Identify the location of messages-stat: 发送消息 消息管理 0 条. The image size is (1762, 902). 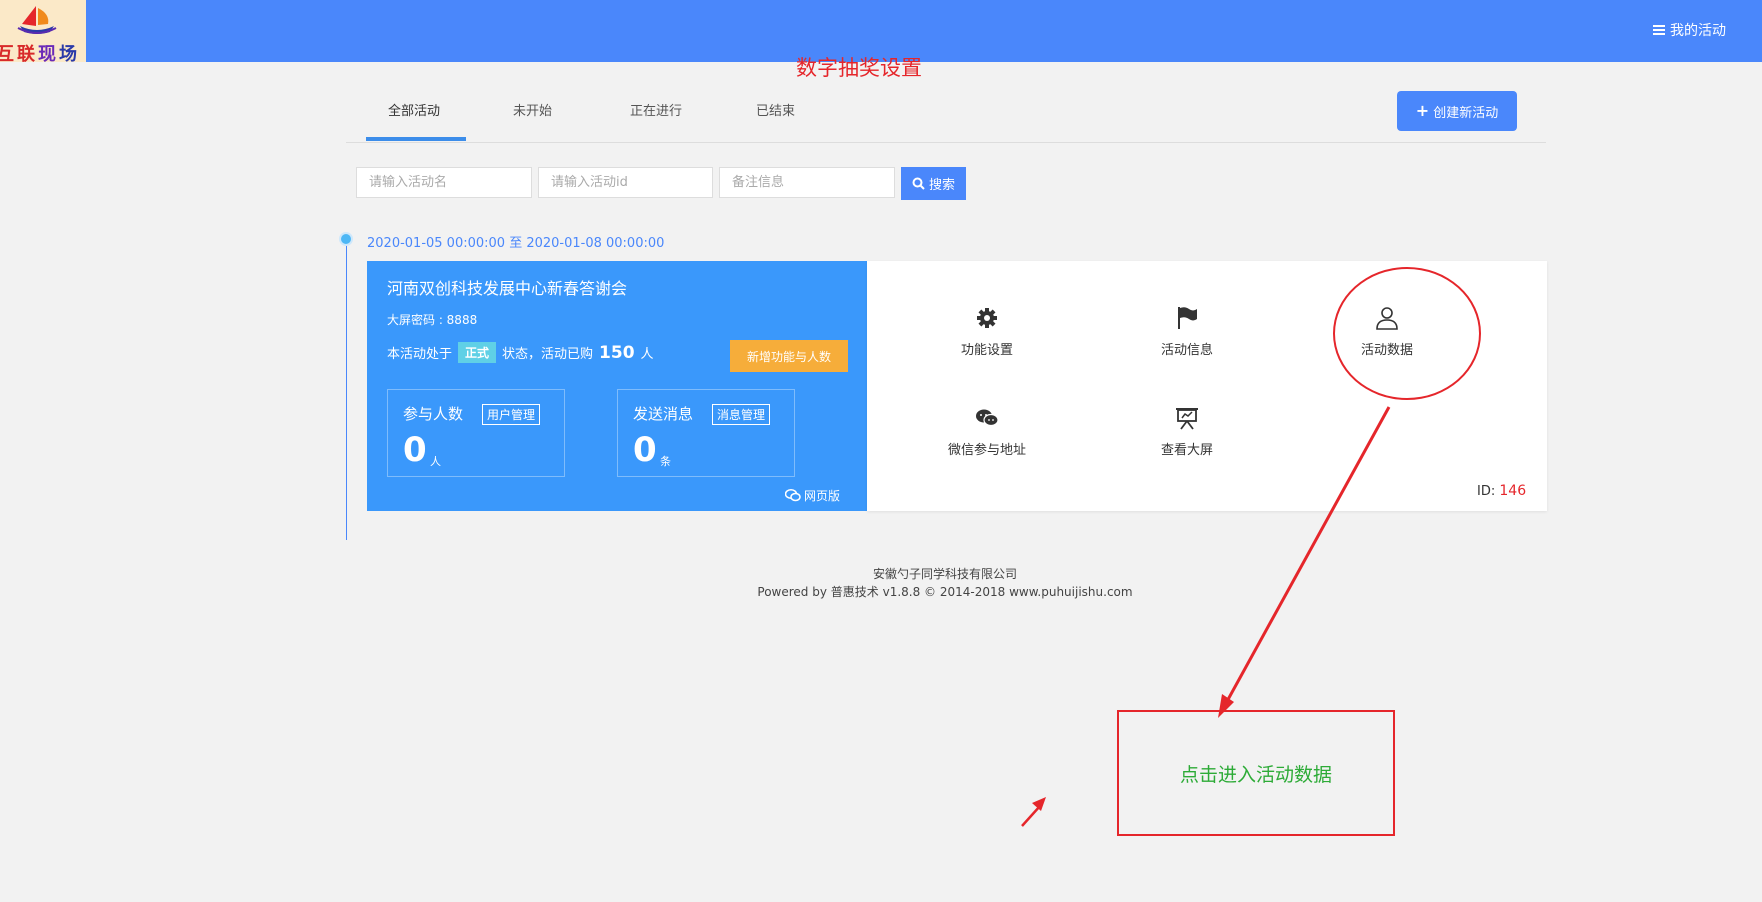
(706, 433).